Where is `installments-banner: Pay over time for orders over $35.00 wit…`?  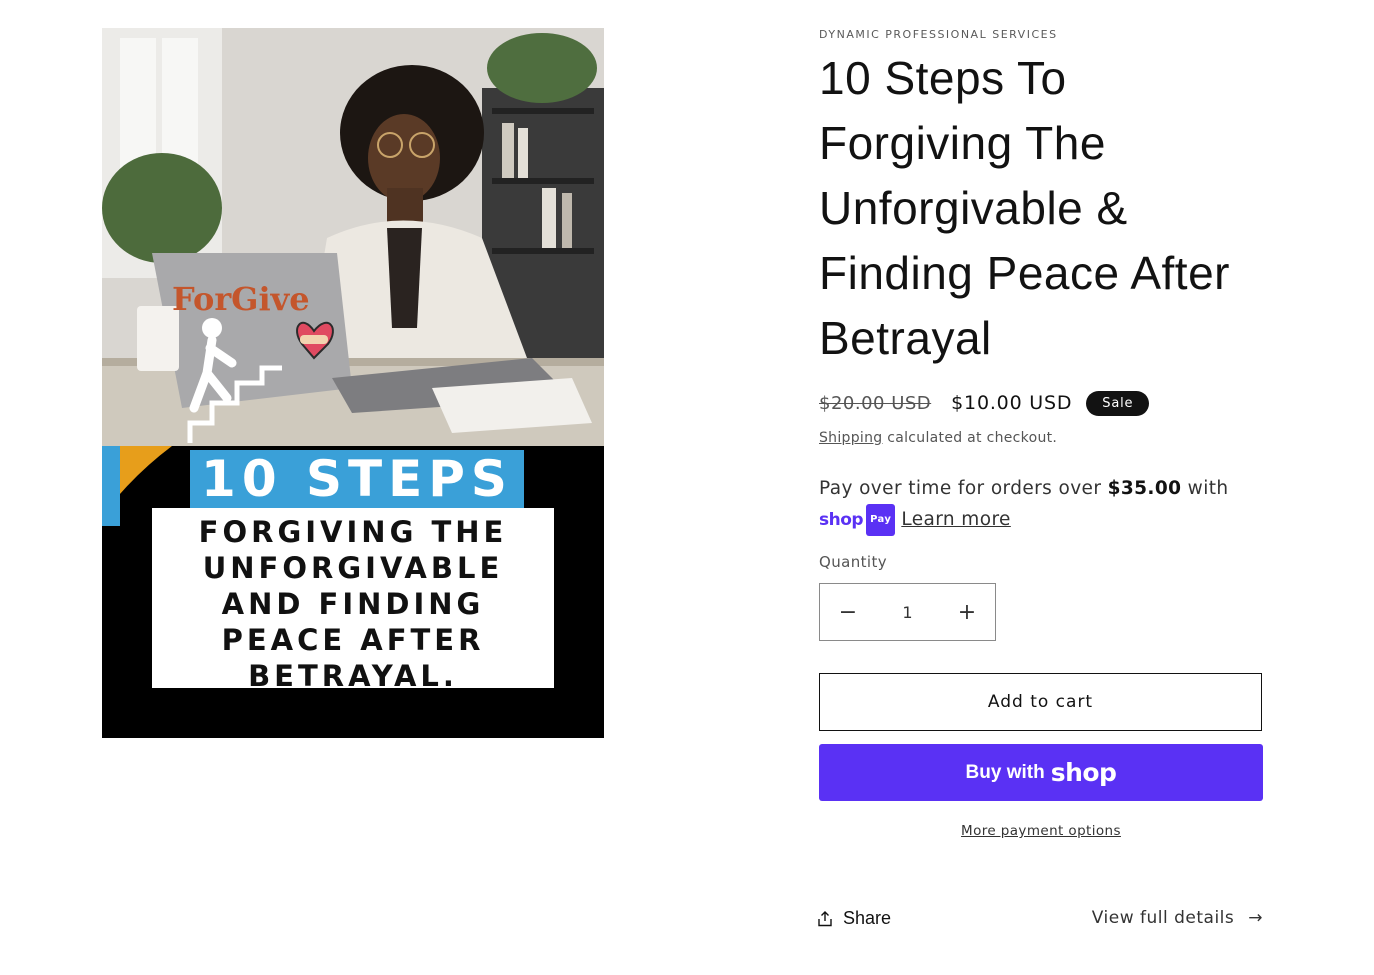 installments-banner: Pay over time for orders over $35.00 wit… is located at coordinates (1029, 505).